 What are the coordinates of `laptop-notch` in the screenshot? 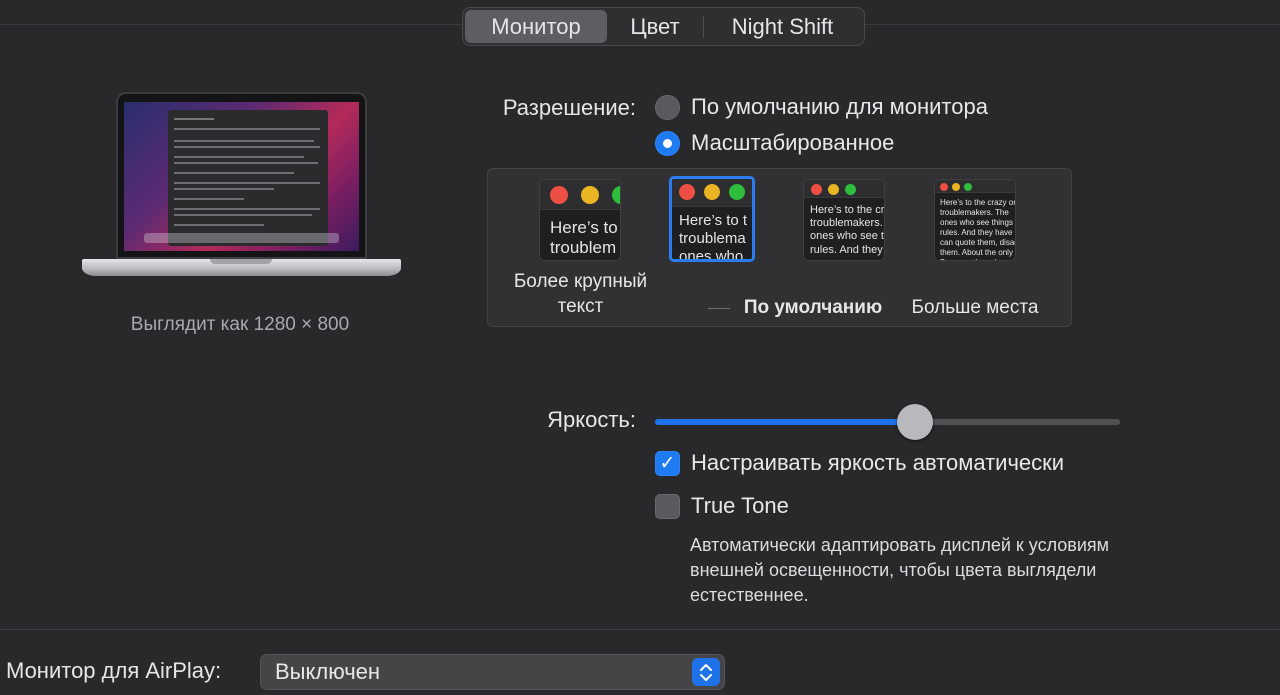 It's located at (241, 261).